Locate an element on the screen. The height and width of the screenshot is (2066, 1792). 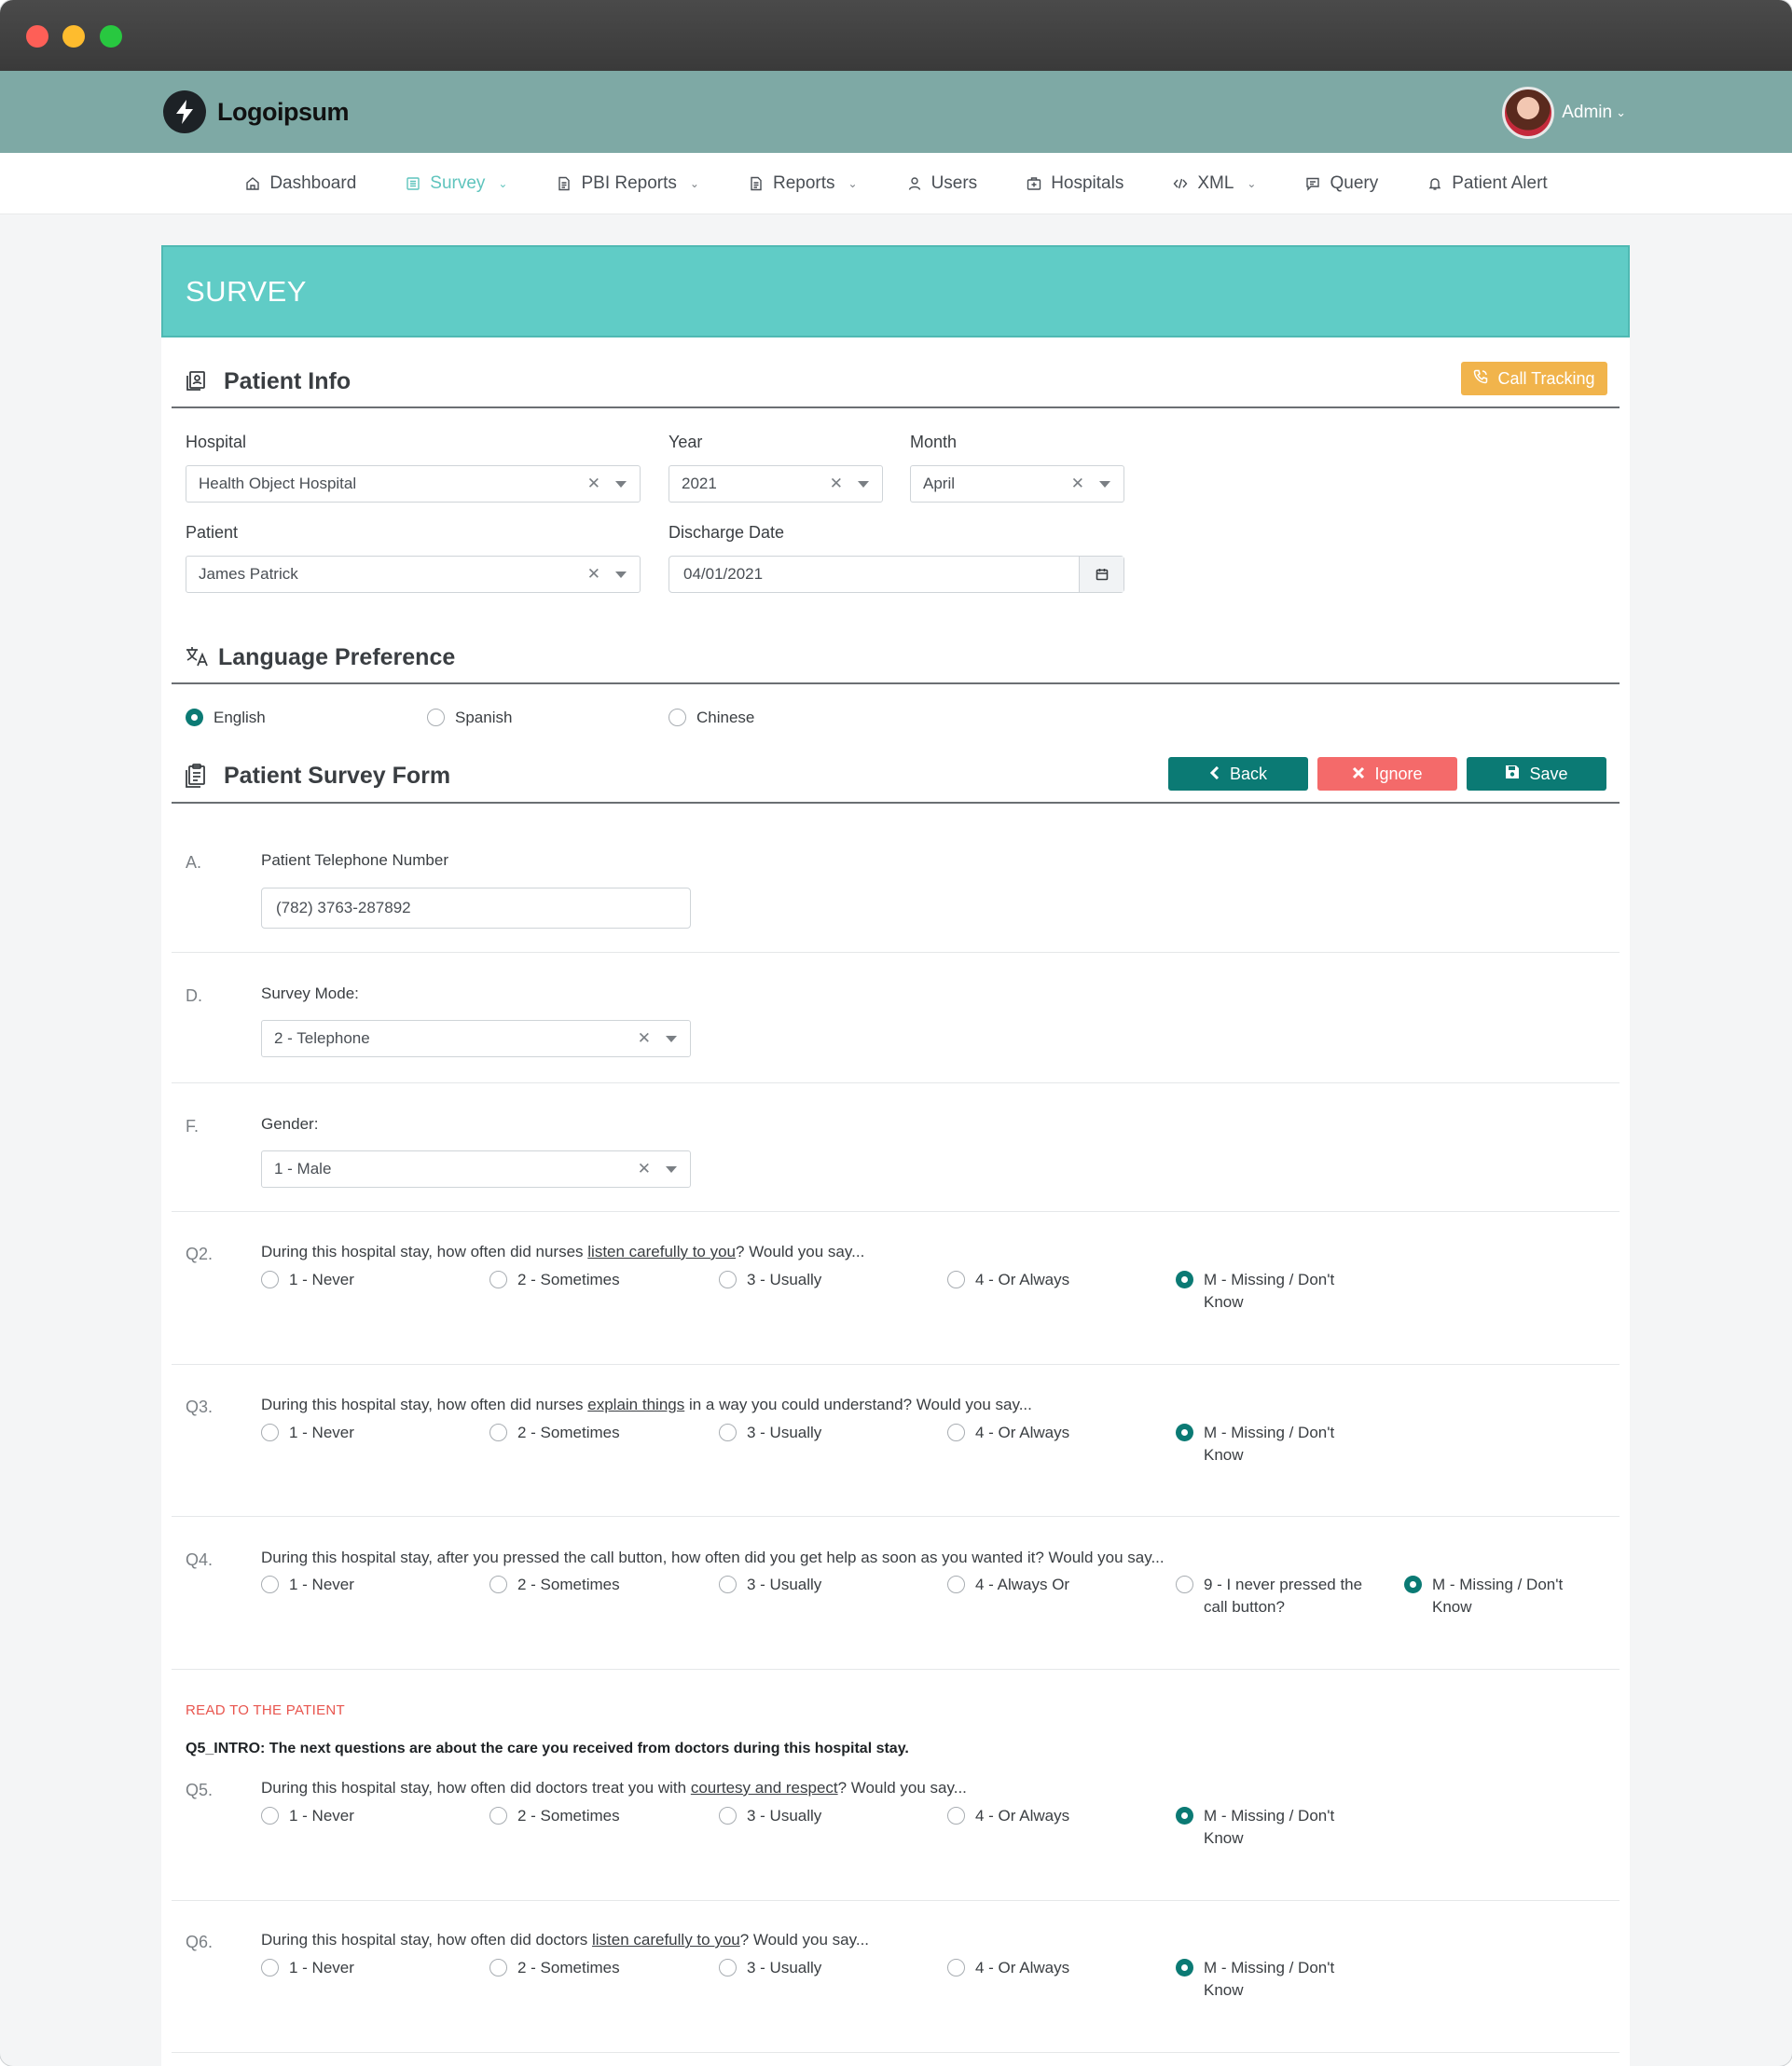
nav-item-pbi-reports: PBI Reports ⌄ is located at coordinates (627, 183).